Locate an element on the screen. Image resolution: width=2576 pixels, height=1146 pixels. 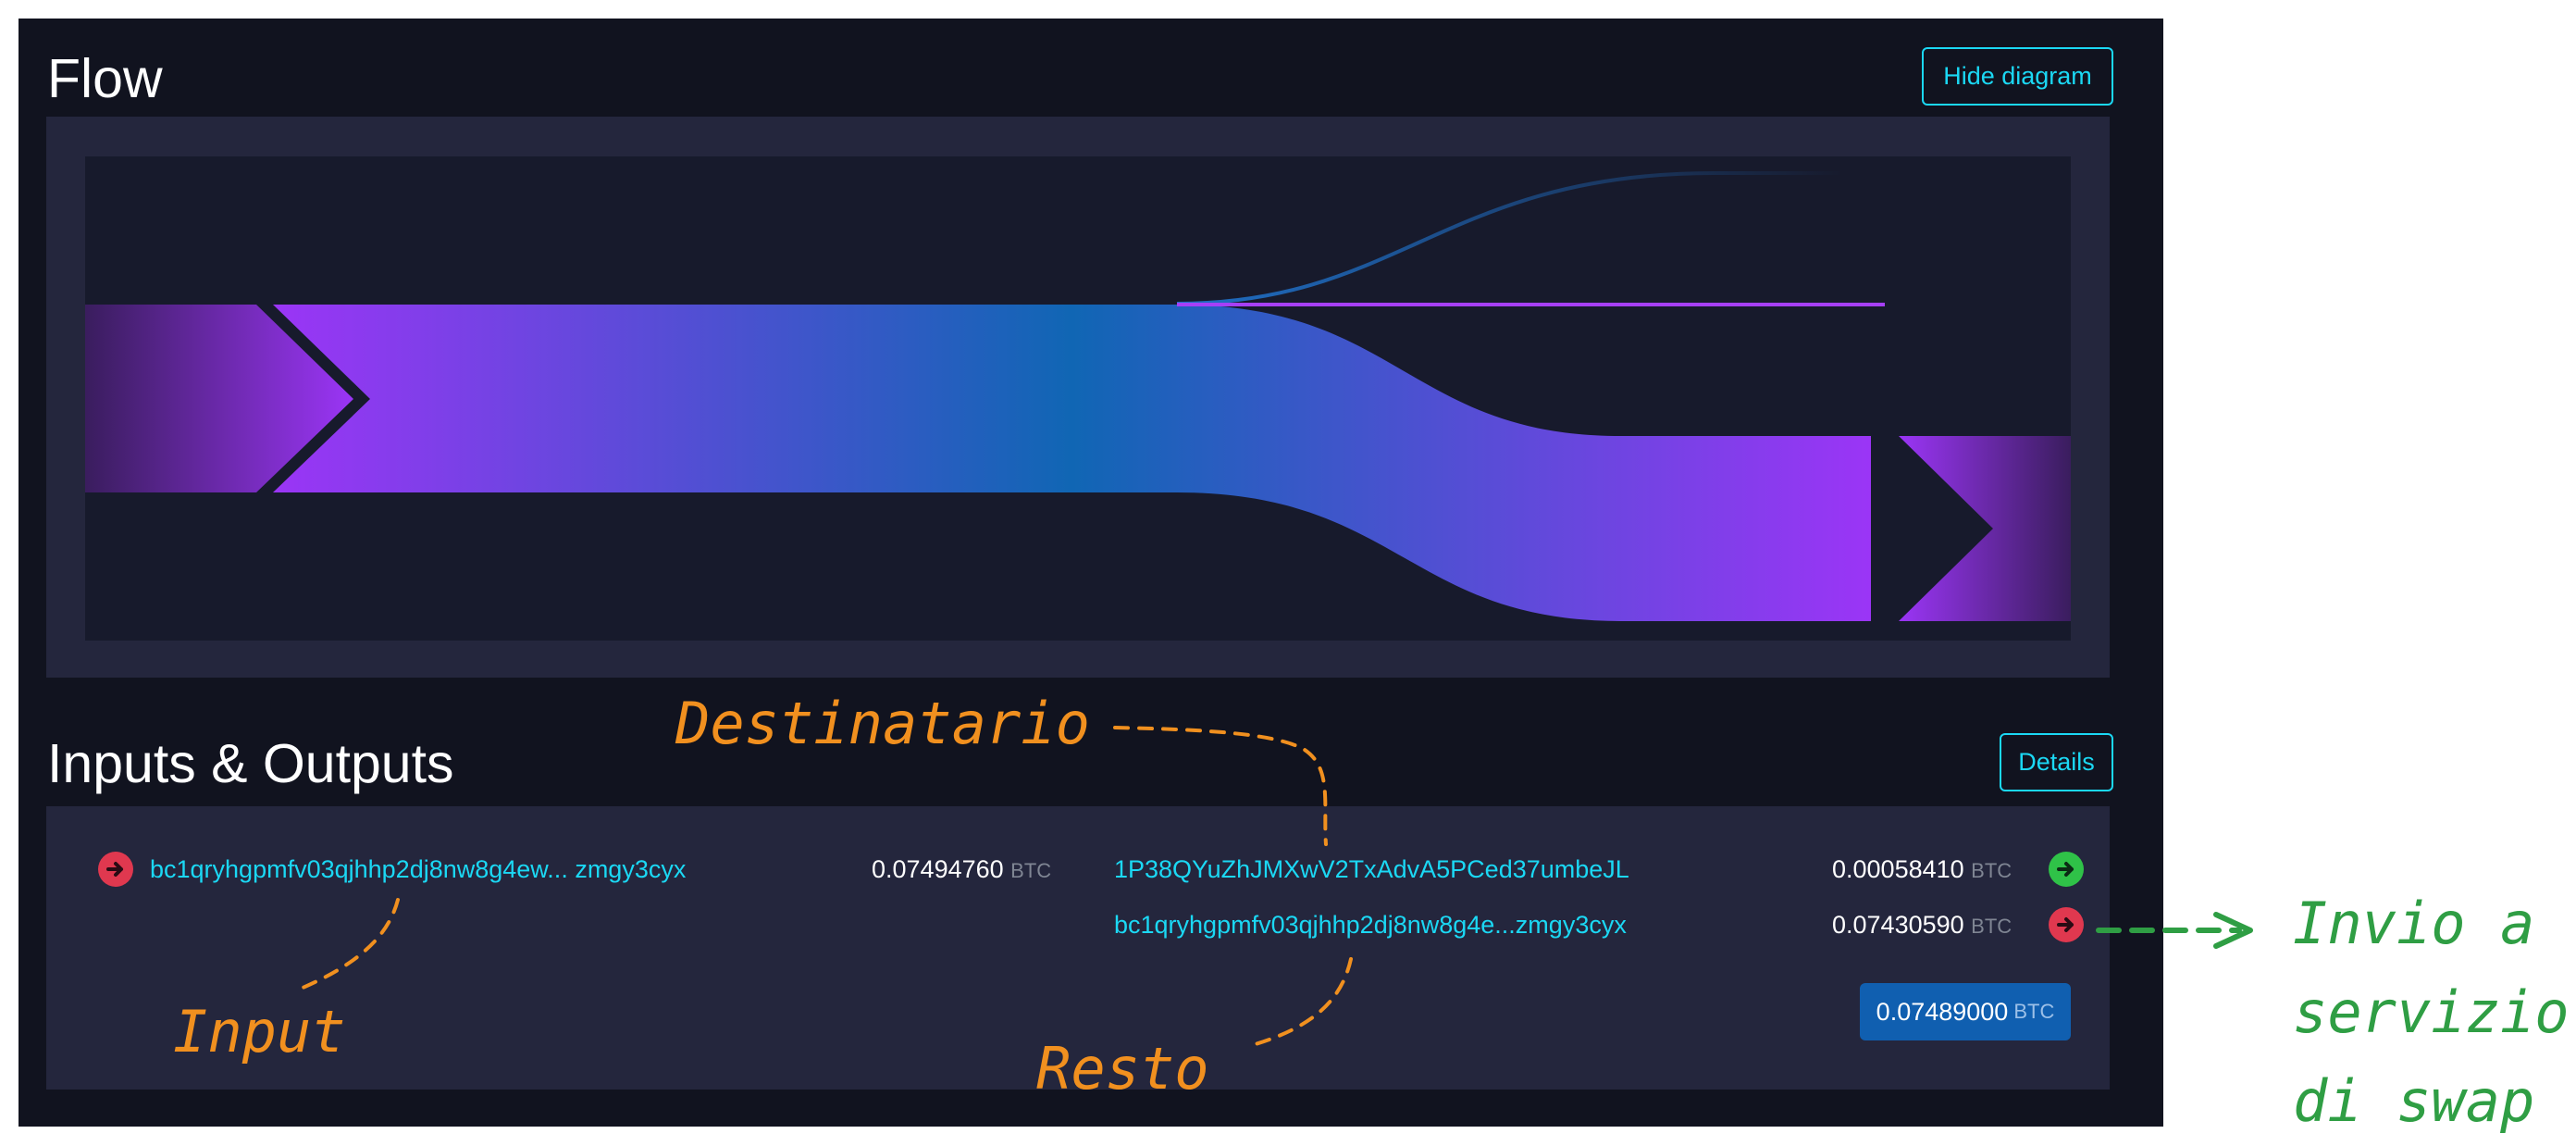
annotation-invio-line1: Invio a is located at coordinates (2414, 923).